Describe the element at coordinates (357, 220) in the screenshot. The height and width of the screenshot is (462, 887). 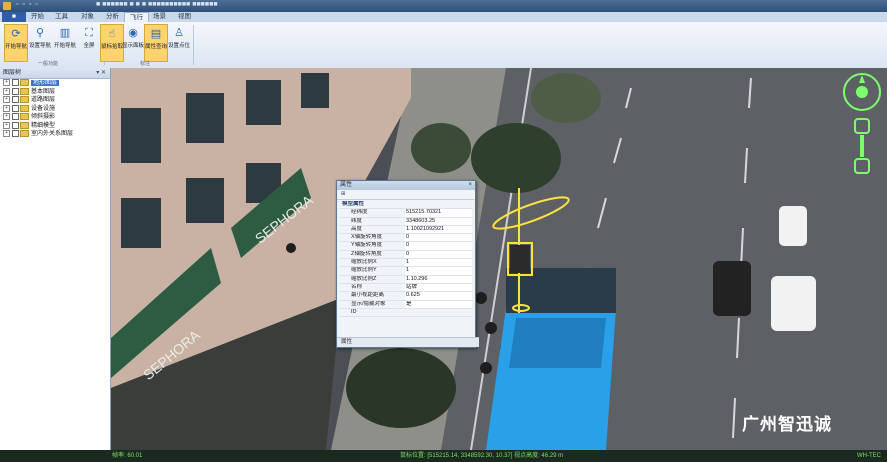
I see `property-key: 纬度` at that location.